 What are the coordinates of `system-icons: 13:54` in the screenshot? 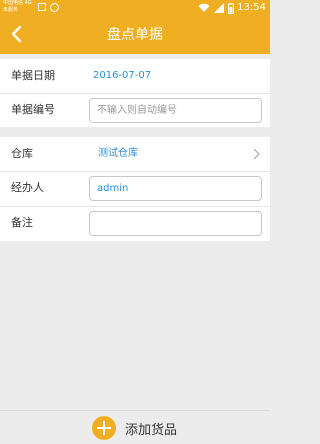 It's located at (232, 8).